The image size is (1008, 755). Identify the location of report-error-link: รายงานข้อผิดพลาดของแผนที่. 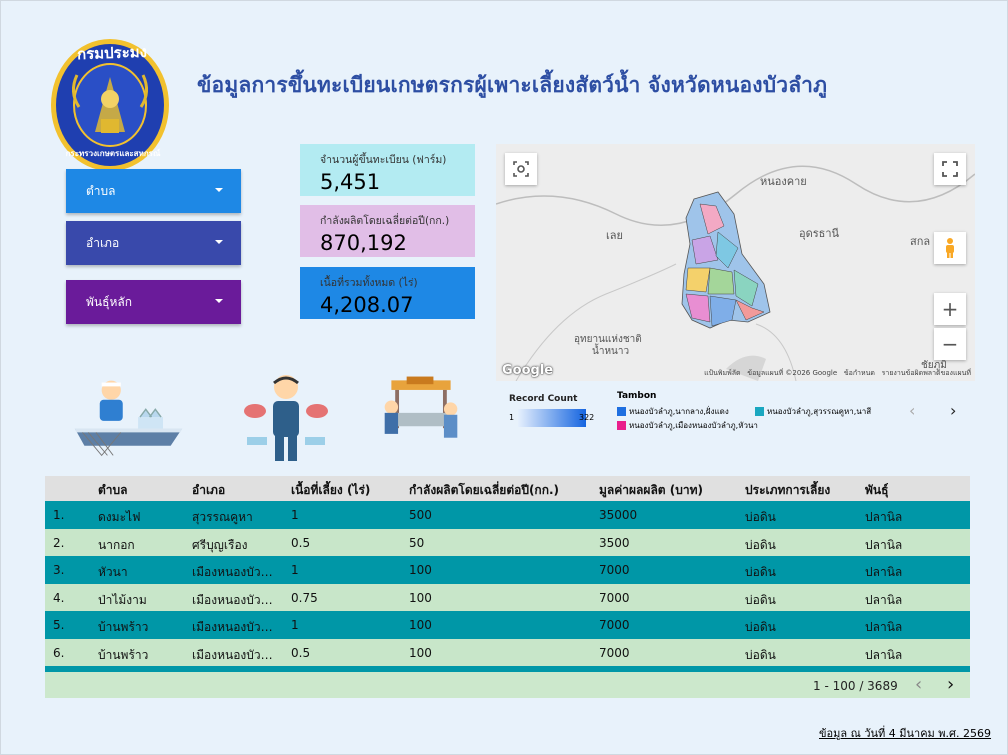
(926, 373).